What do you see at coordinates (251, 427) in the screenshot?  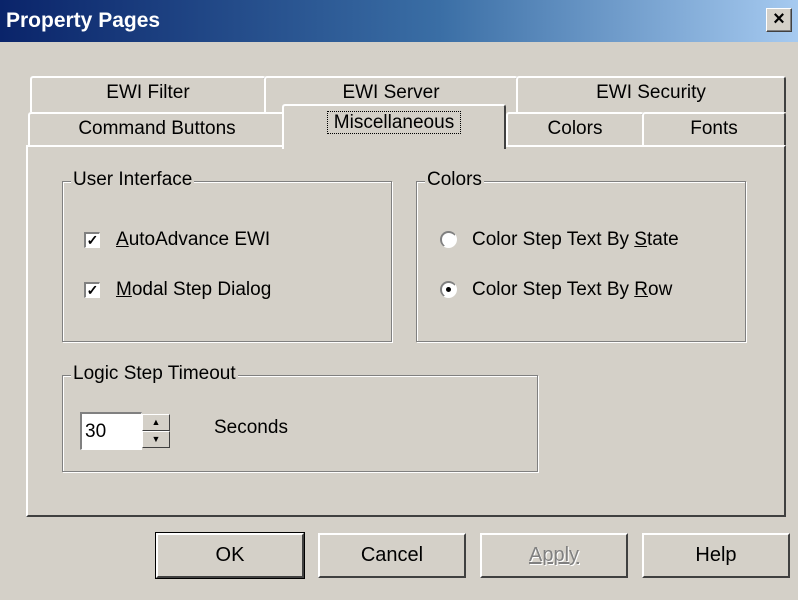 I see `seconds-label: Seconds` at bounding box center [251, 427].